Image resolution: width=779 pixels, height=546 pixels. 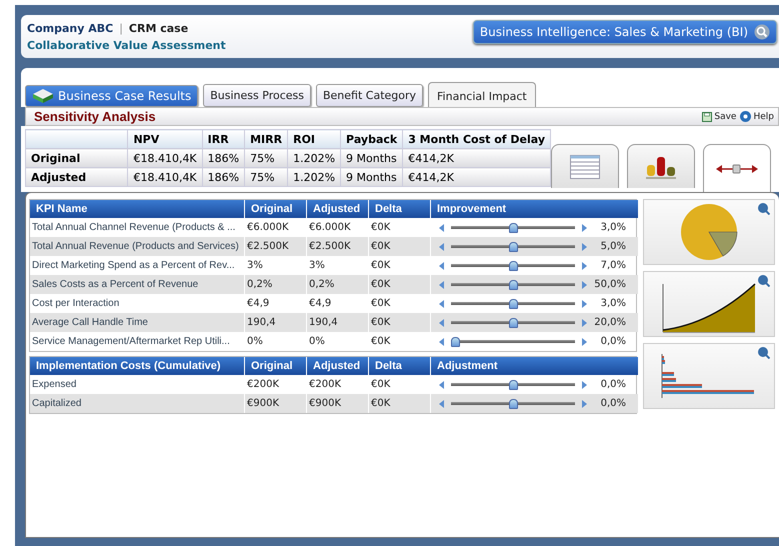 I want to click on kpi-name: Sales Costs as a Percent of Revenue, so click(x=137, y=284).